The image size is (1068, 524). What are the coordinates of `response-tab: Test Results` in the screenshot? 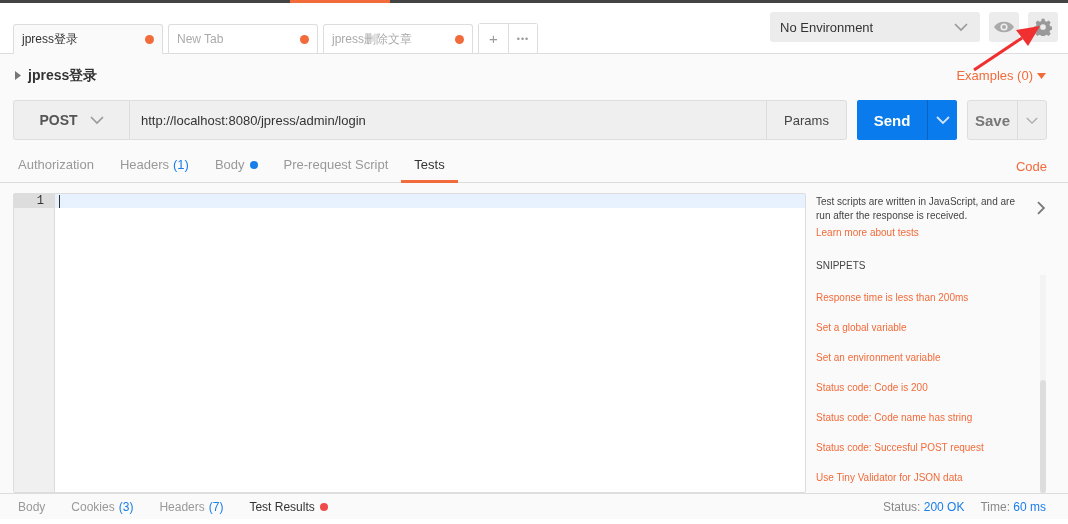 It's located at (288, 506).